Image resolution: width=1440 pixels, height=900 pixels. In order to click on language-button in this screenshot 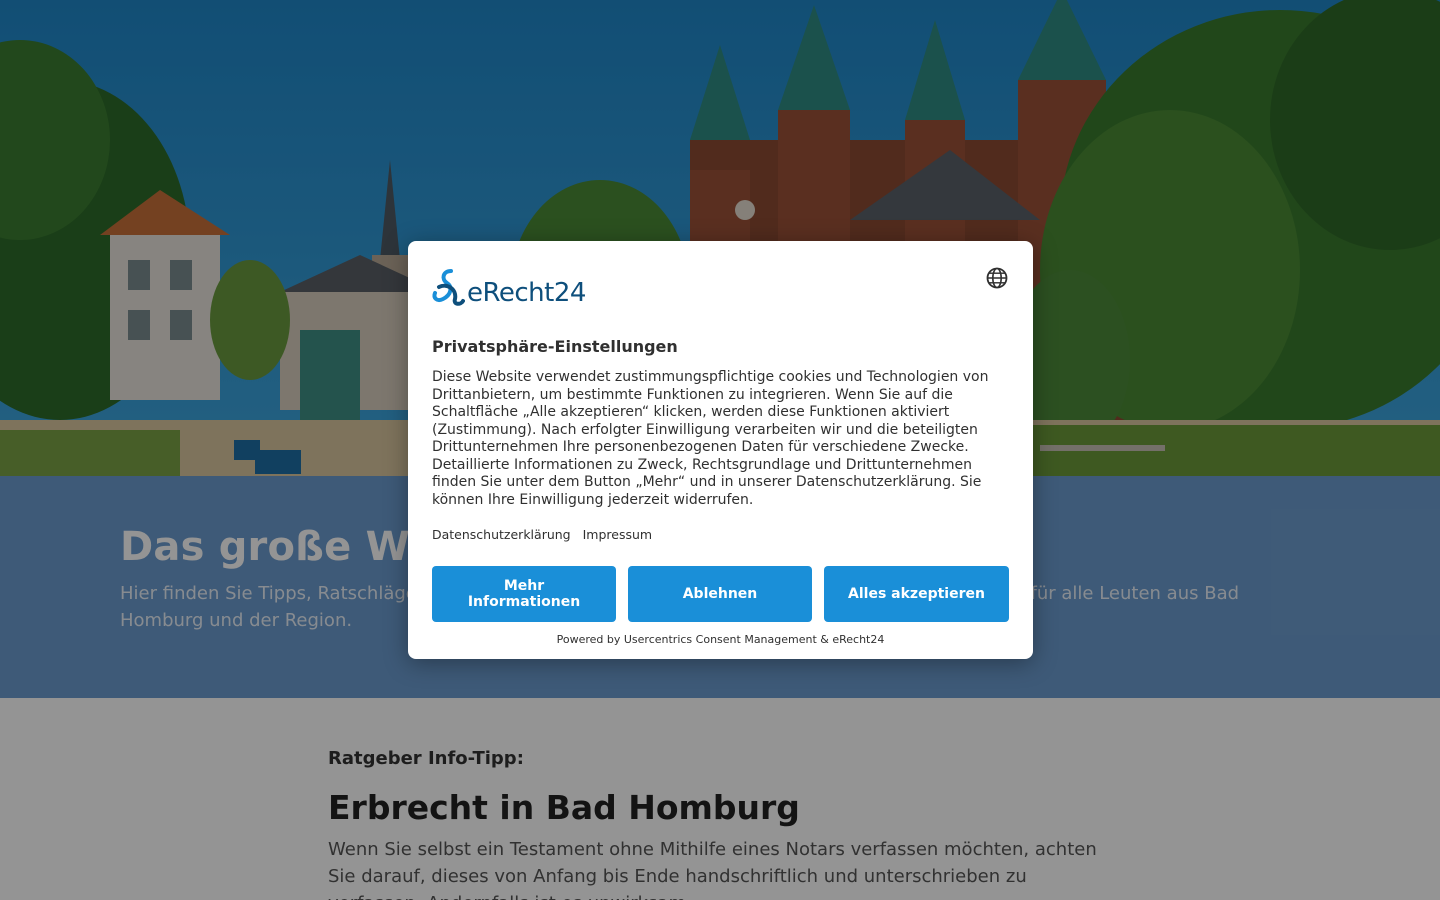, I will do `click(997, 278)`.